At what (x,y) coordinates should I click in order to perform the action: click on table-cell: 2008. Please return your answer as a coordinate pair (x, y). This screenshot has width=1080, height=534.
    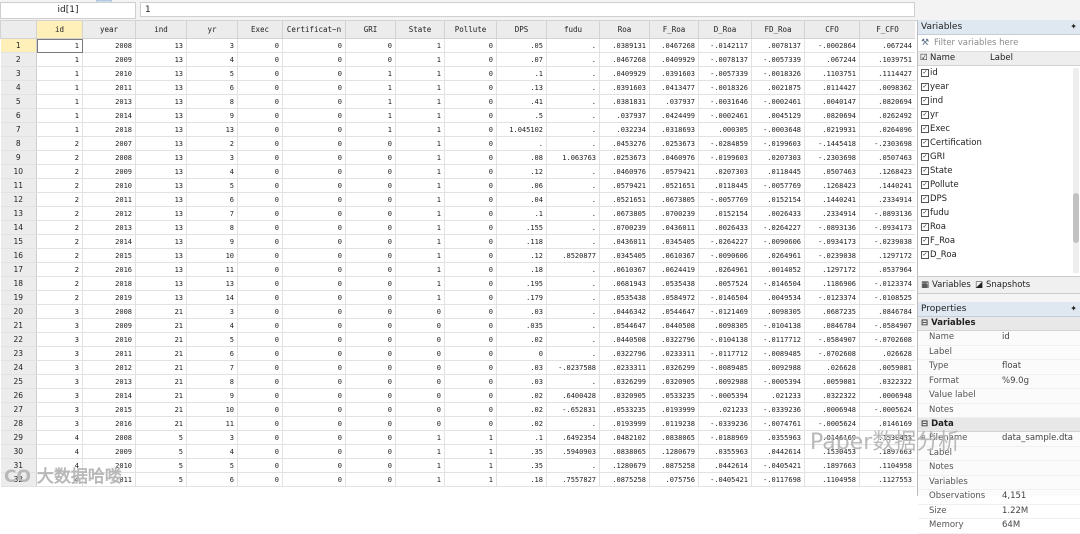
    Looking at the image, I should click on (109, 437).